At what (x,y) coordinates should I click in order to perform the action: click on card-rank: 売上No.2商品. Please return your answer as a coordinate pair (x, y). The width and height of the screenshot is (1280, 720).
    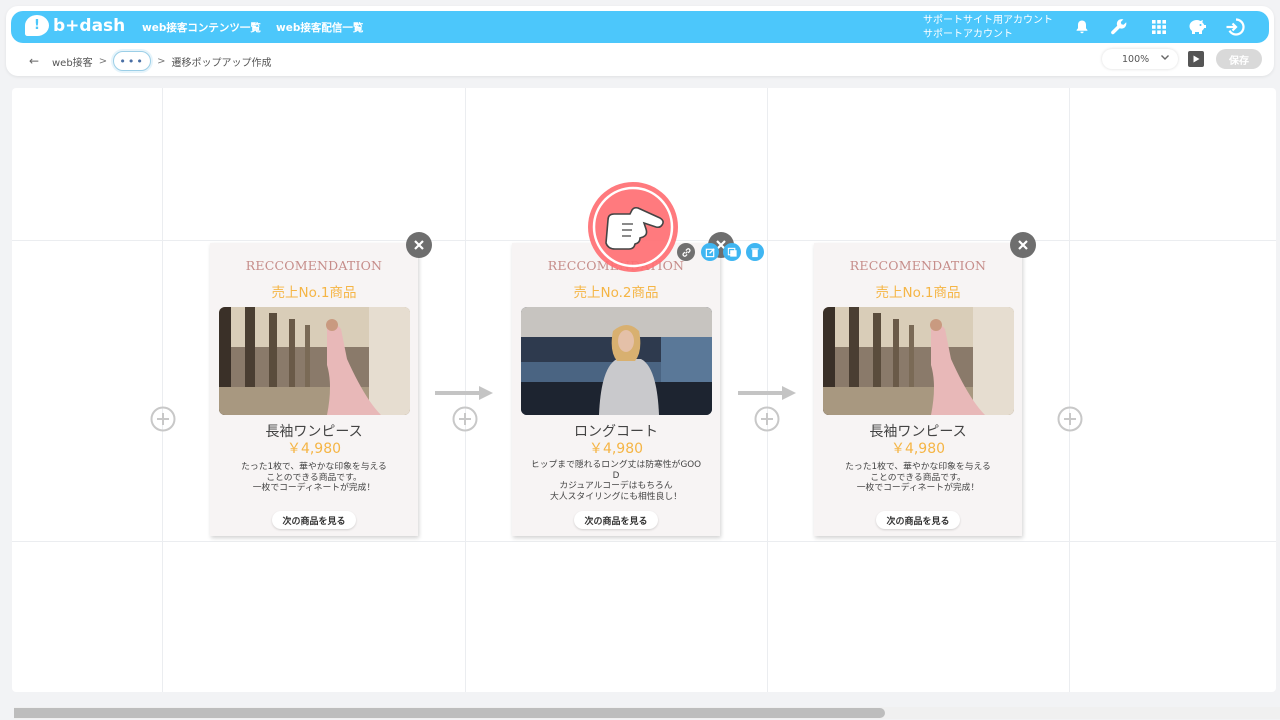
    Looking at the image, I should click on (616, 293).